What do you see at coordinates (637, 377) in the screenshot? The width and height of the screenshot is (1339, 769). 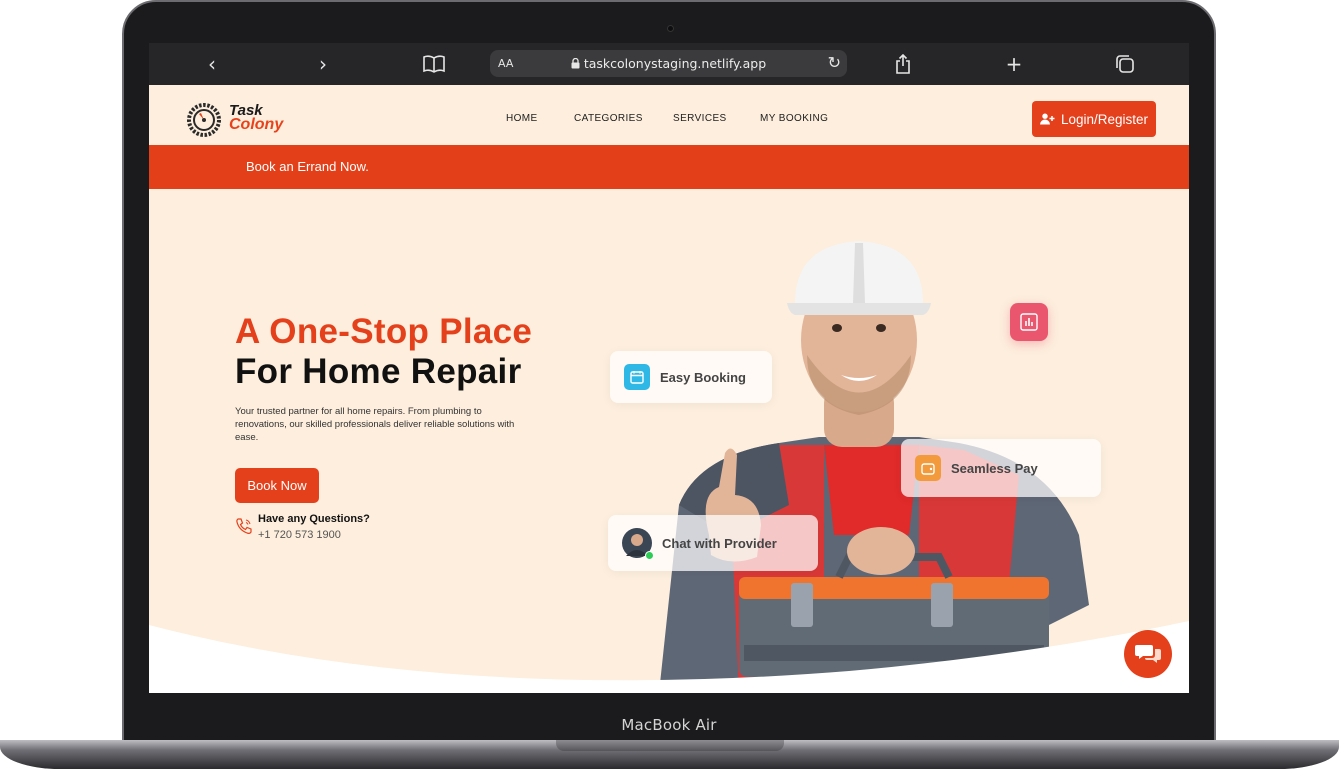 I see `calendar-icon` at bounding box center [637, 377].